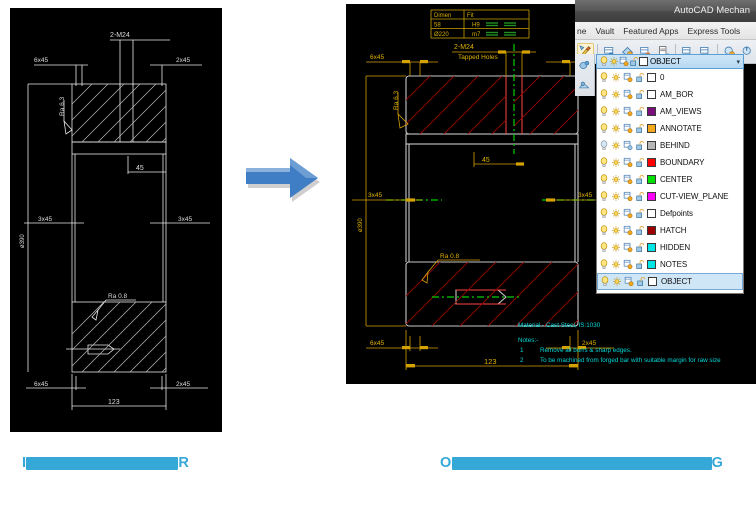  Describe the element at coordinates (585, 195) in the screenshot. I see `output-dim-chamfer-mid-right: 3x45` at that location.